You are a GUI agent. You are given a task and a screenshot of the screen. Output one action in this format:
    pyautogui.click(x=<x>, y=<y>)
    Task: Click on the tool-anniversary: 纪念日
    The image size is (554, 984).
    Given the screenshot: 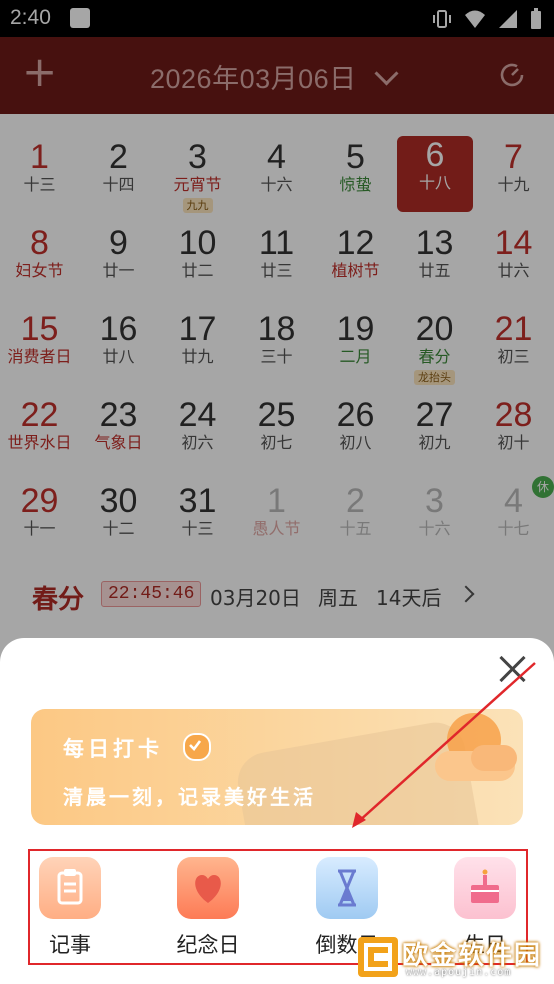 What is the action you would take?
    pyautogui.click(x=208, y=908)
    